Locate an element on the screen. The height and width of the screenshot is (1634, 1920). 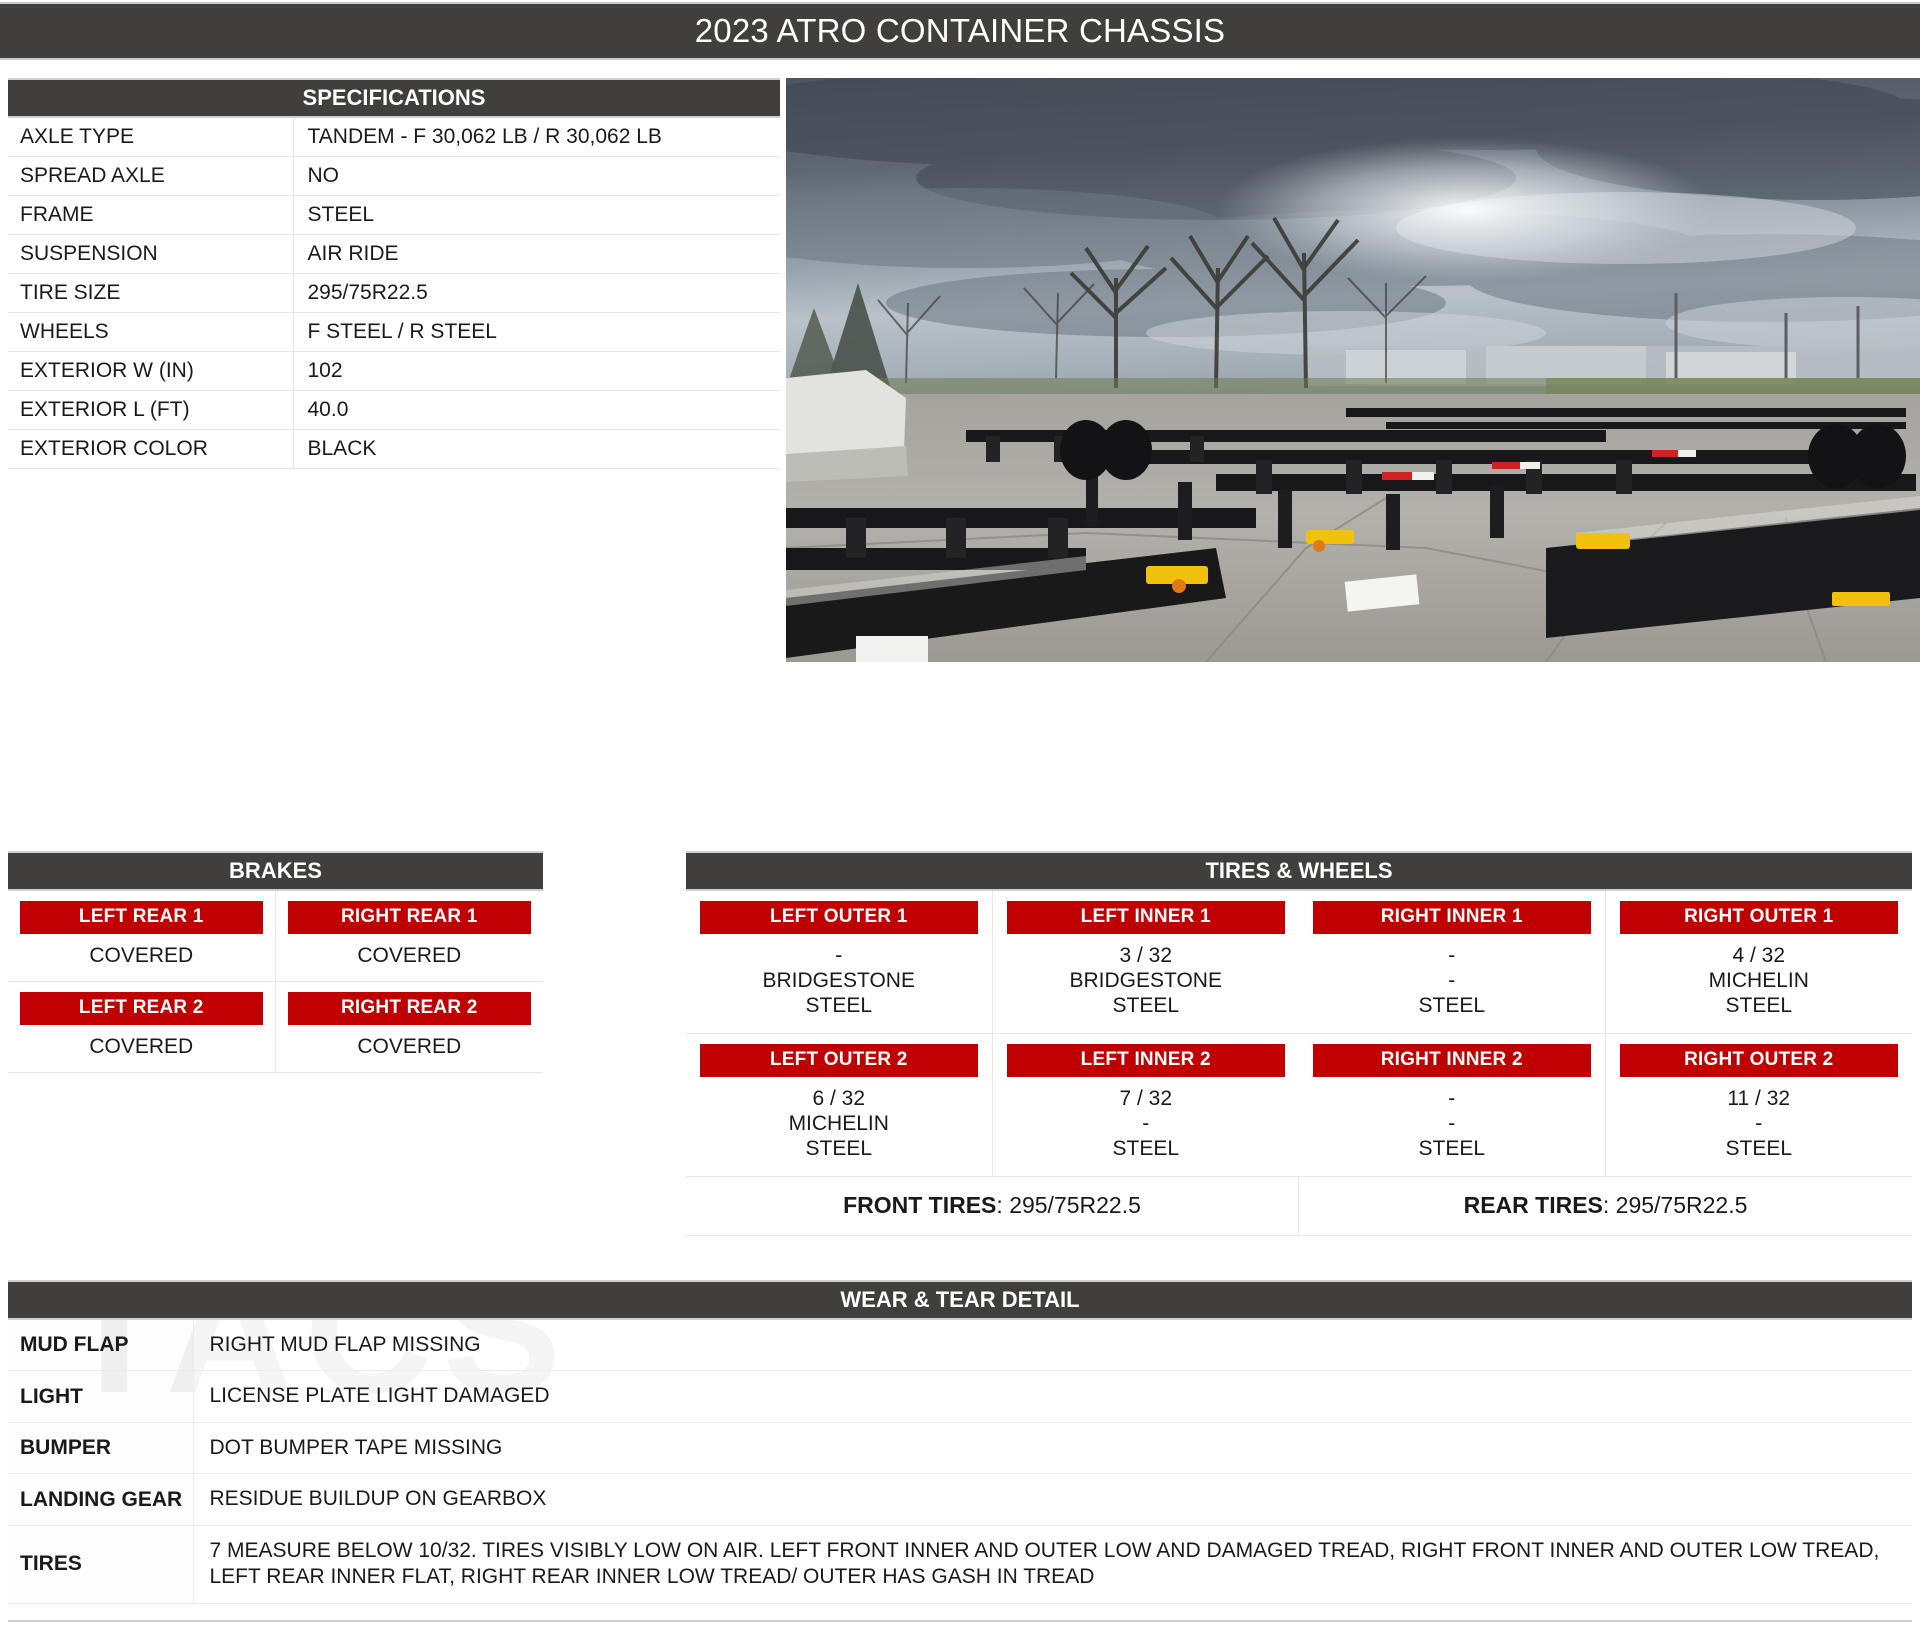
spec-row: EXTERIOR W (IN) 102 is located at coordinates (394, 371).